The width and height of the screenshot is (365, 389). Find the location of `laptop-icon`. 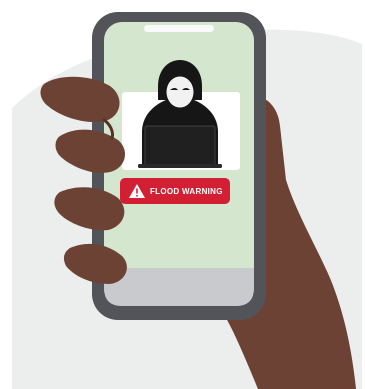

laptop-icon is located at coordinates (180, 146).